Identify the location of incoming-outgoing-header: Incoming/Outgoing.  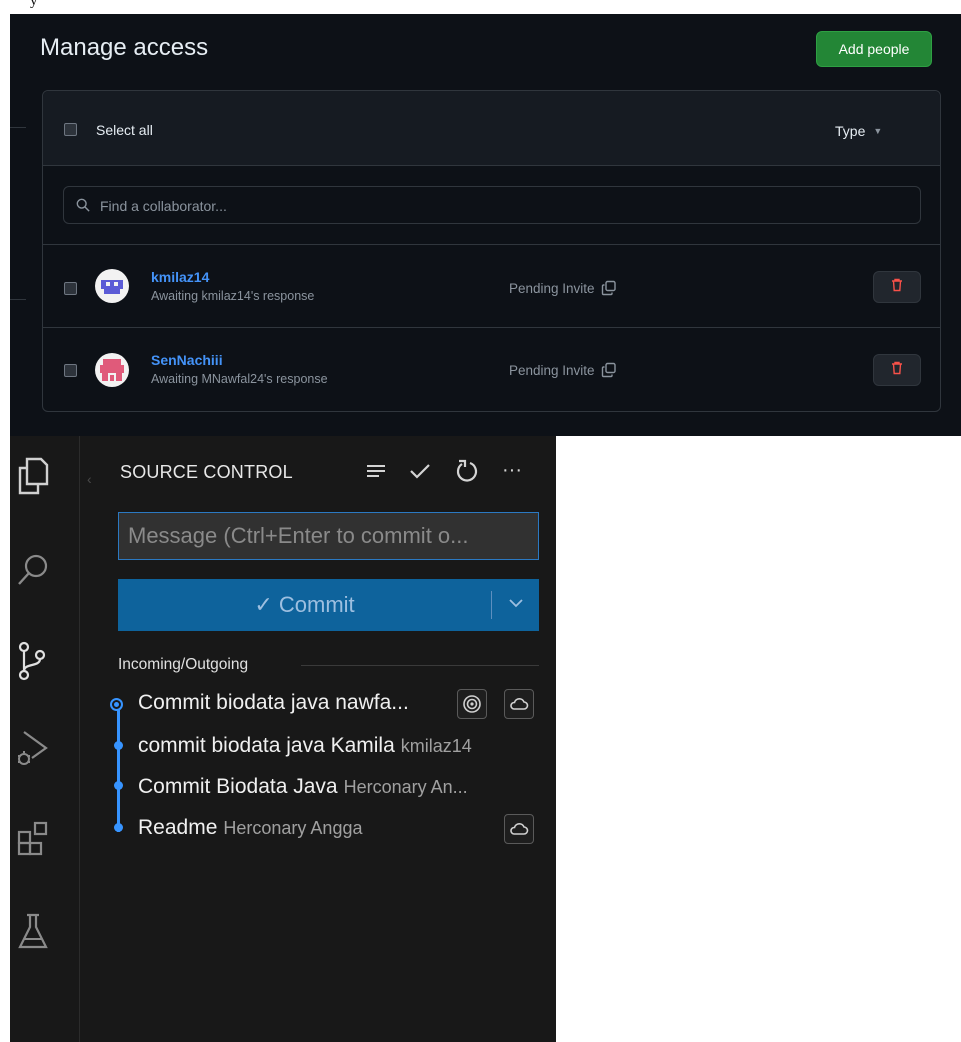
(183, 665).